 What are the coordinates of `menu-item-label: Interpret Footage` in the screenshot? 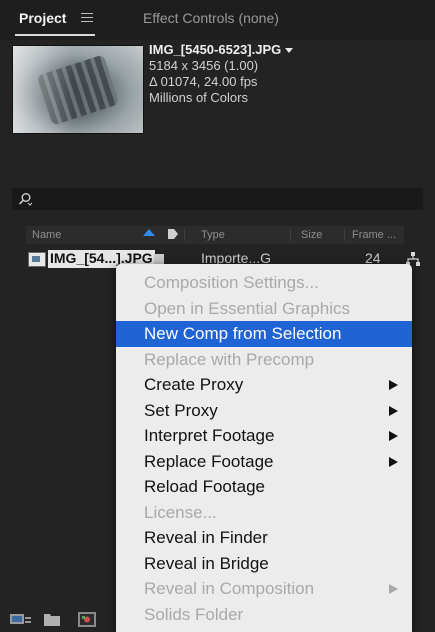 It's located at (209, 435).